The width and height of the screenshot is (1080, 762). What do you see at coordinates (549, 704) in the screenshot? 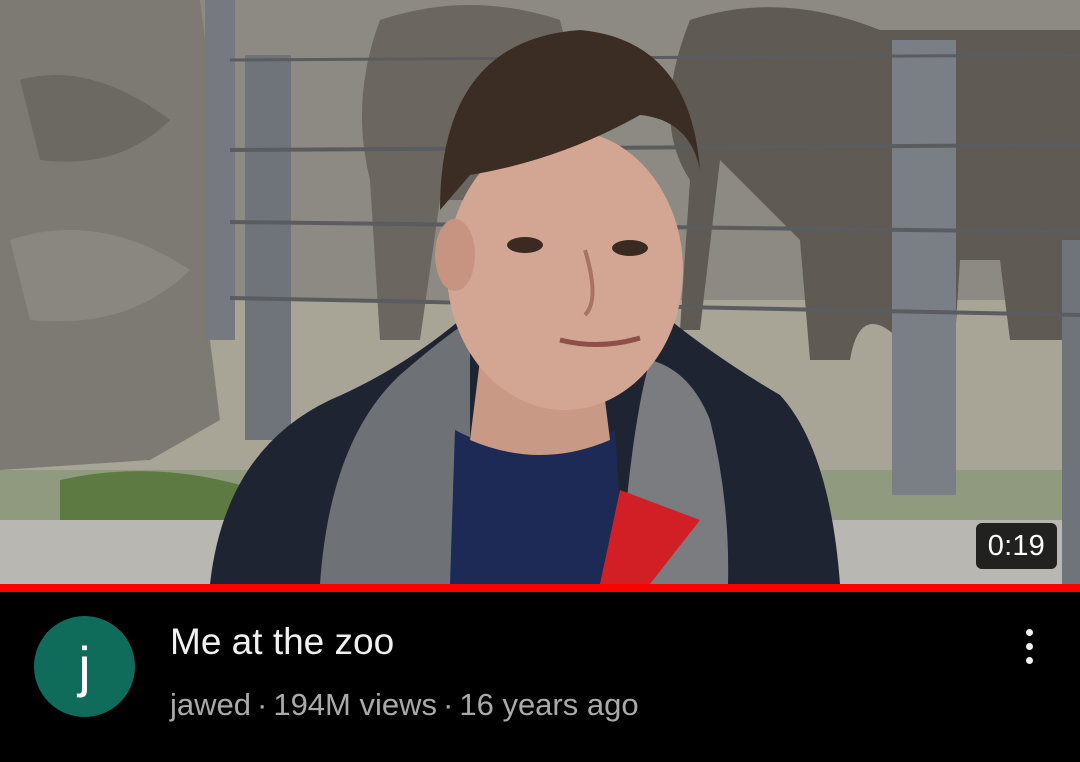
I see `upload-age: 16 years ago` at bounding box center [549, 704].